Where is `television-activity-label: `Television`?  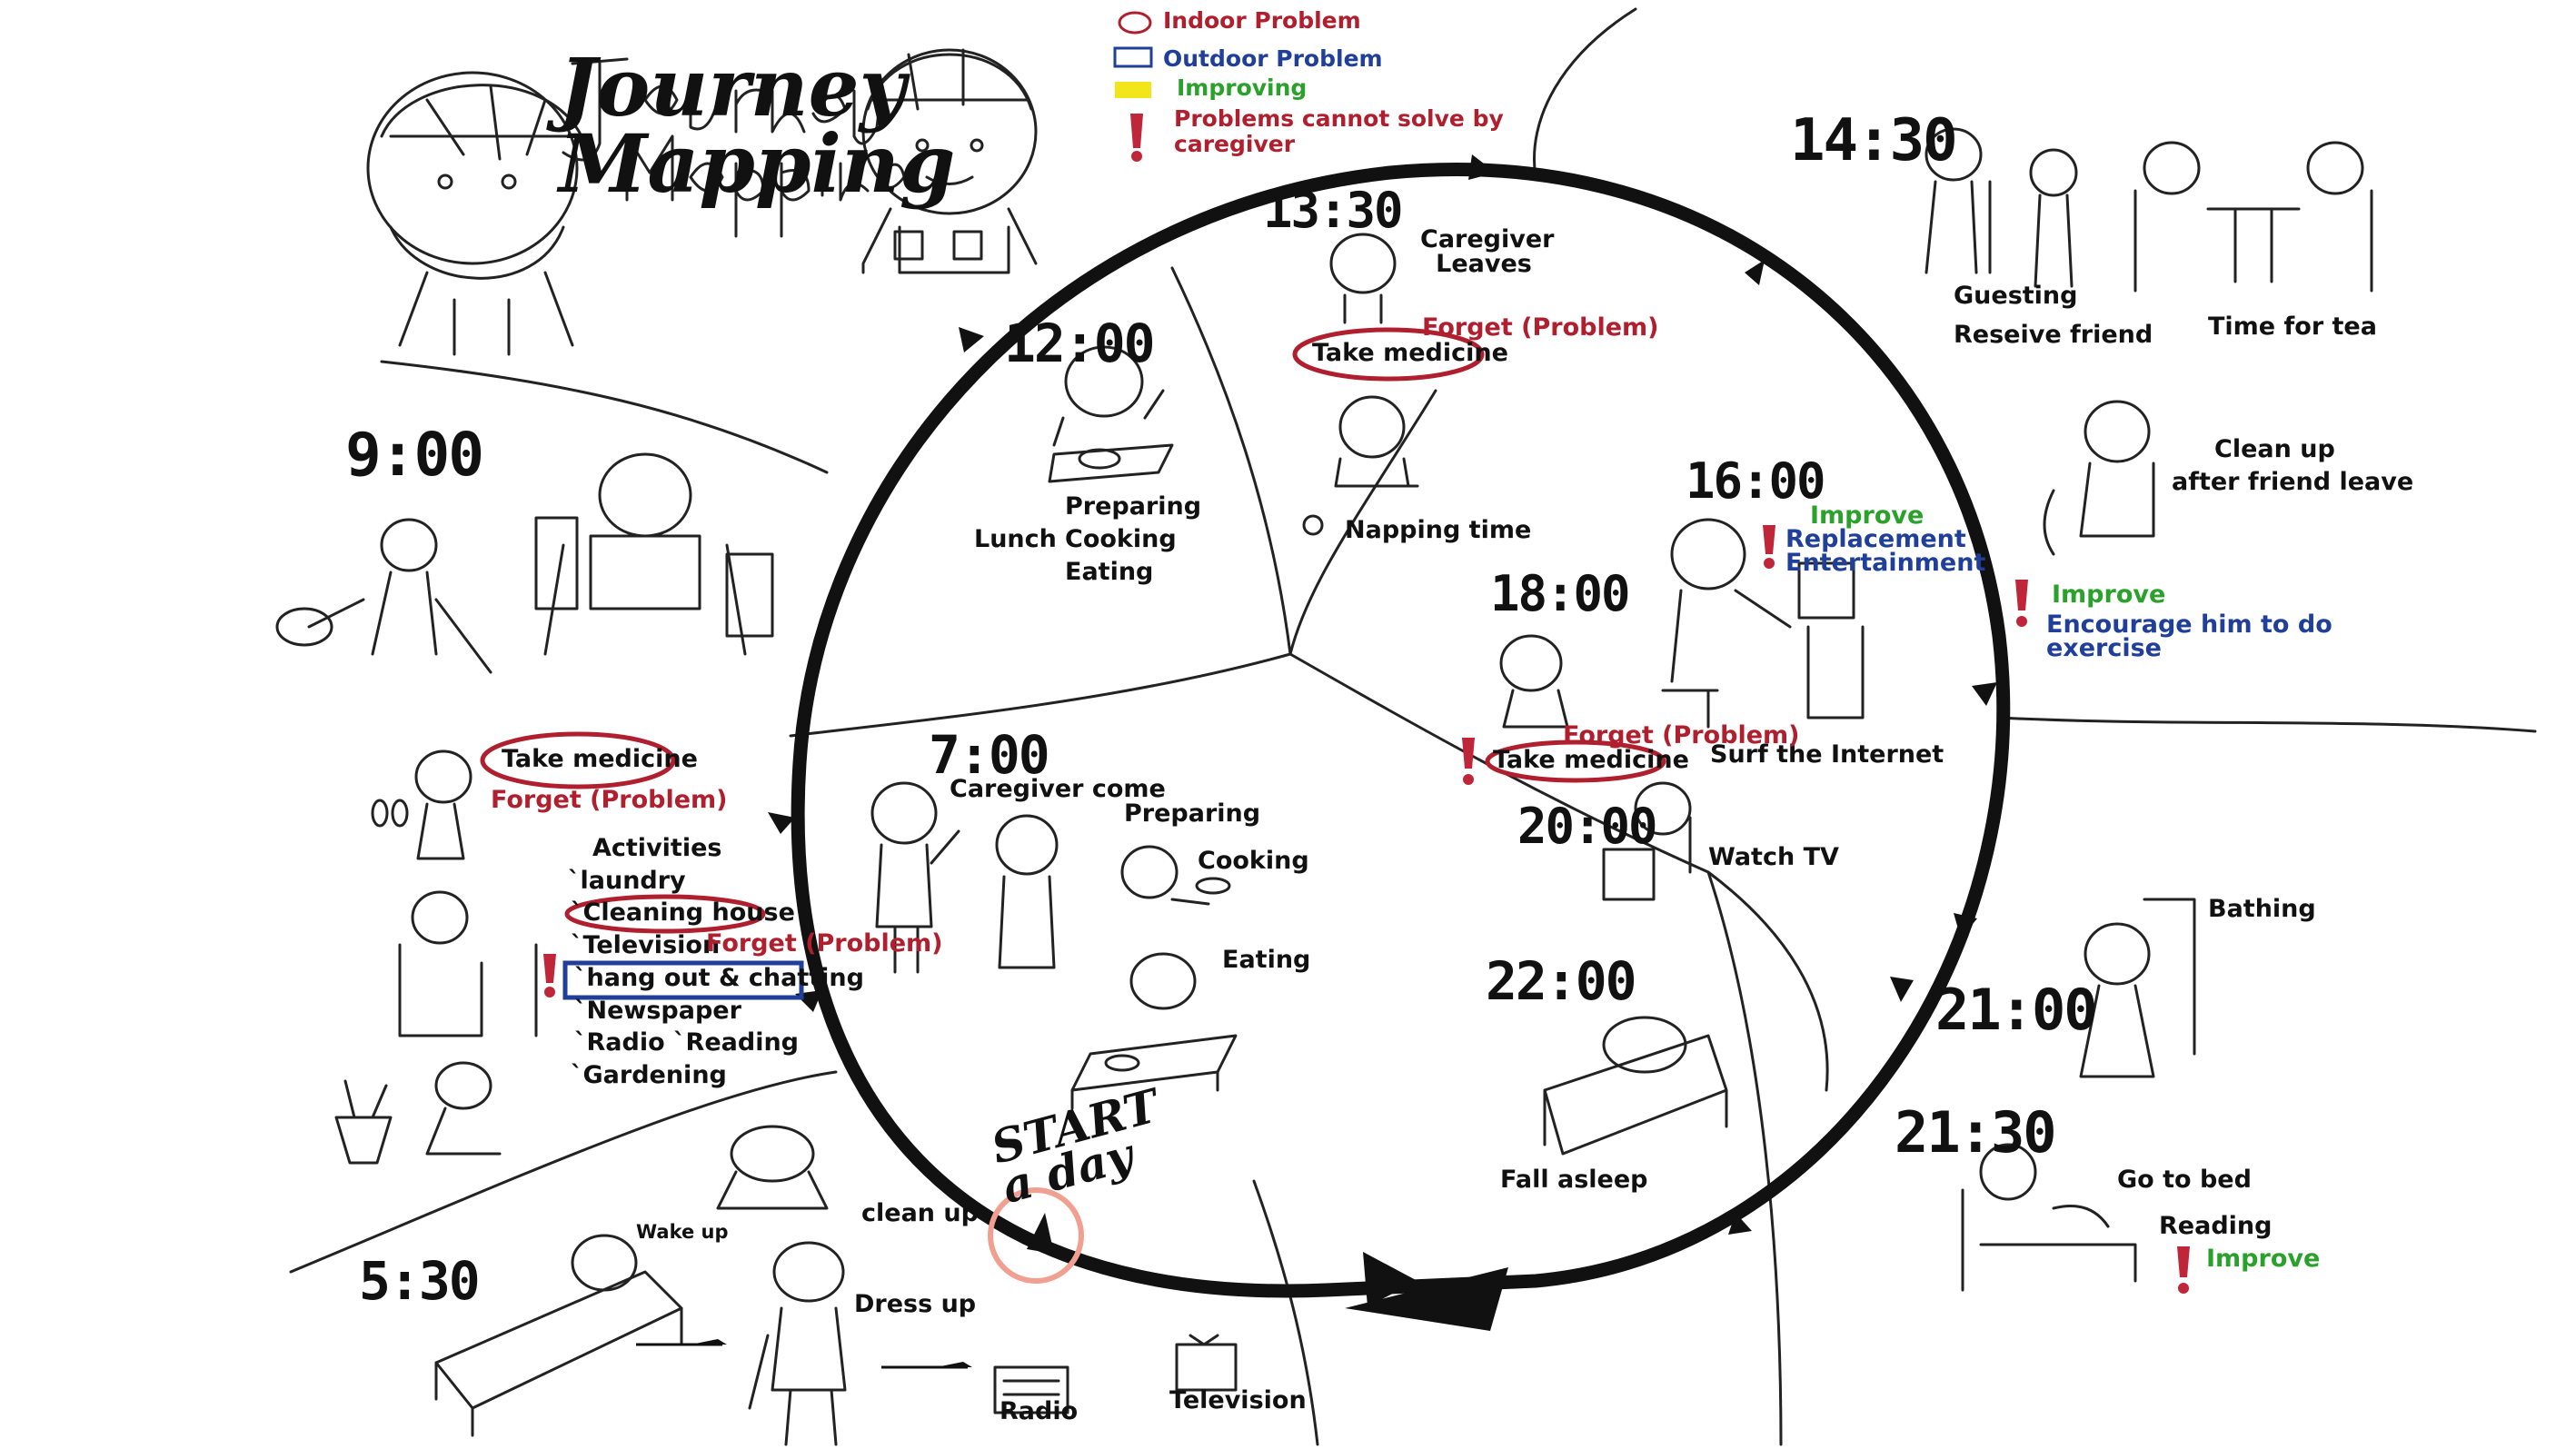 television-activity-label: `Television is located at coordinates (646, 945).